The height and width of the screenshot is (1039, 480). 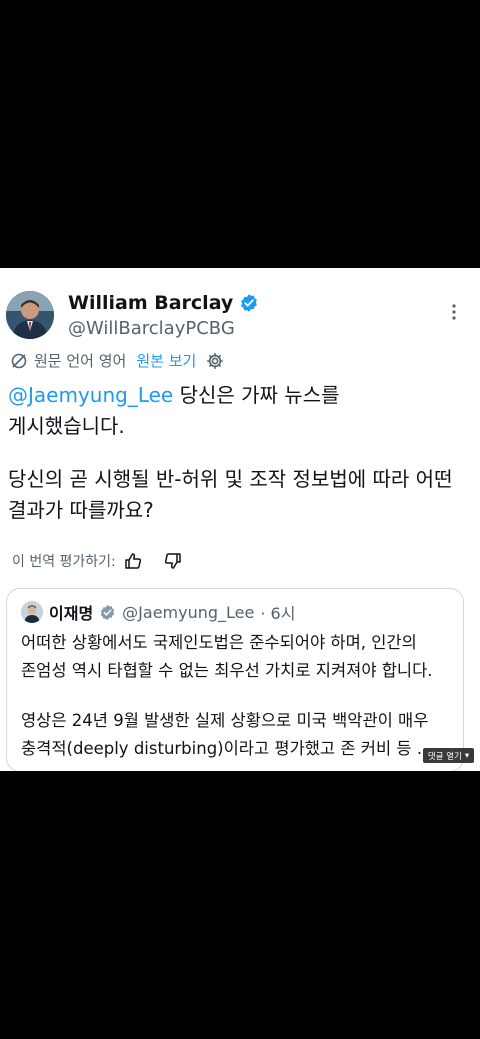 What do you see at coordinates (30, 315) in the screenshot?
I see `author-avatar` at bounding box center [30, 315].